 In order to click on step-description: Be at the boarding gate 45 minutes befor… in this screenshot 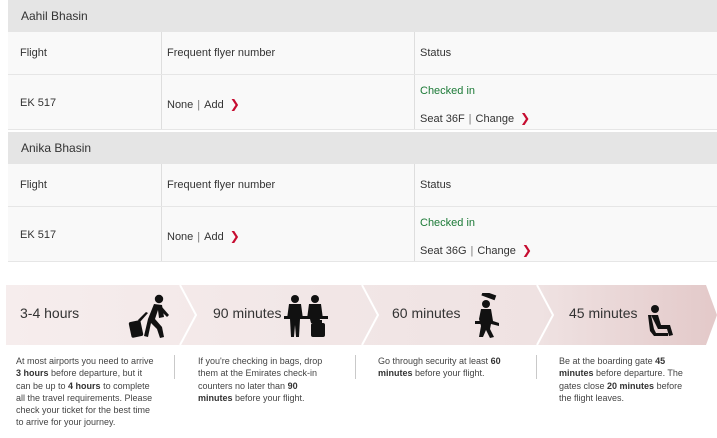, I will do `click(621, 379)`.